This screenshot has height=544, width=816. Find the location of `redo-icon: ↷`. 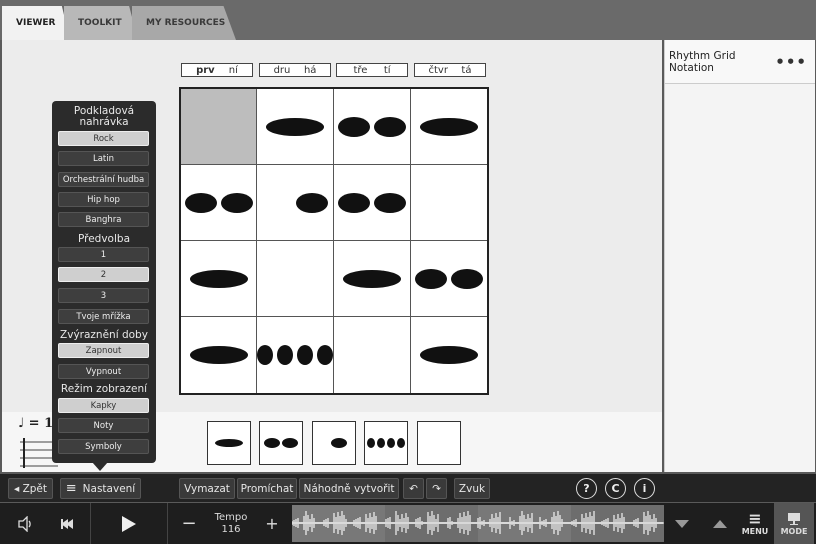

redo-icon: ↷ is located at coordinates (436, 488).